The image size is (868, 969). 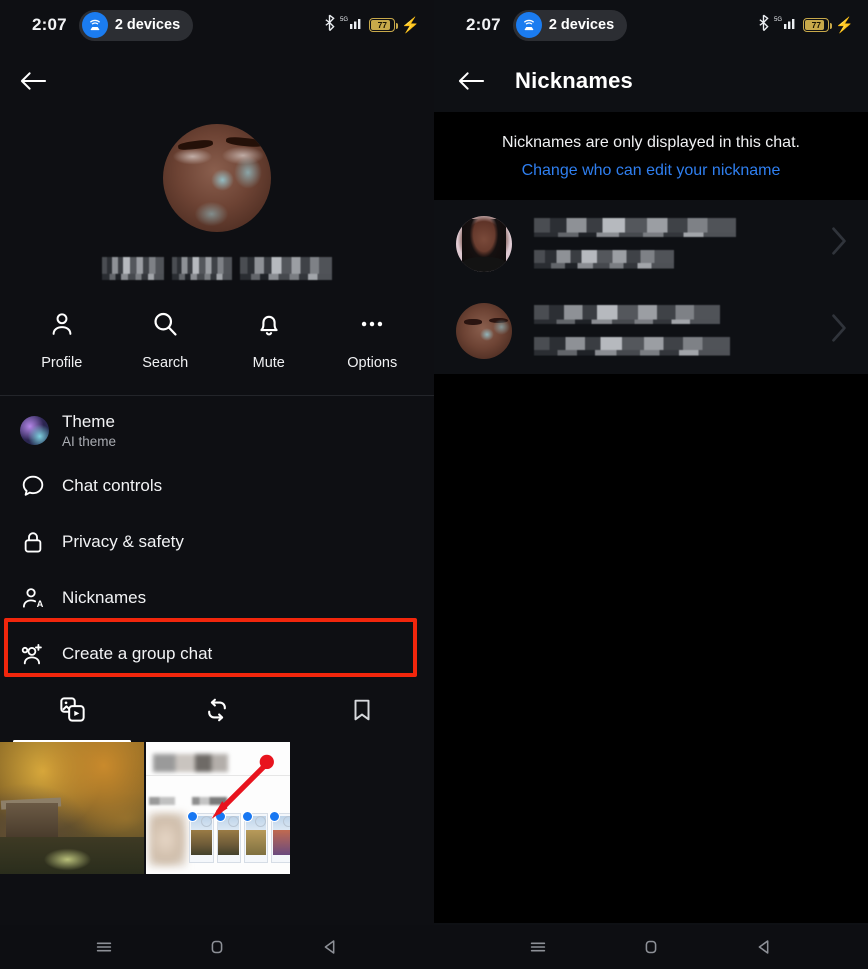 What do you see at coordinates (165, 326) in the screenshot?
I see `search-icon` at bounding box center [165, 326].